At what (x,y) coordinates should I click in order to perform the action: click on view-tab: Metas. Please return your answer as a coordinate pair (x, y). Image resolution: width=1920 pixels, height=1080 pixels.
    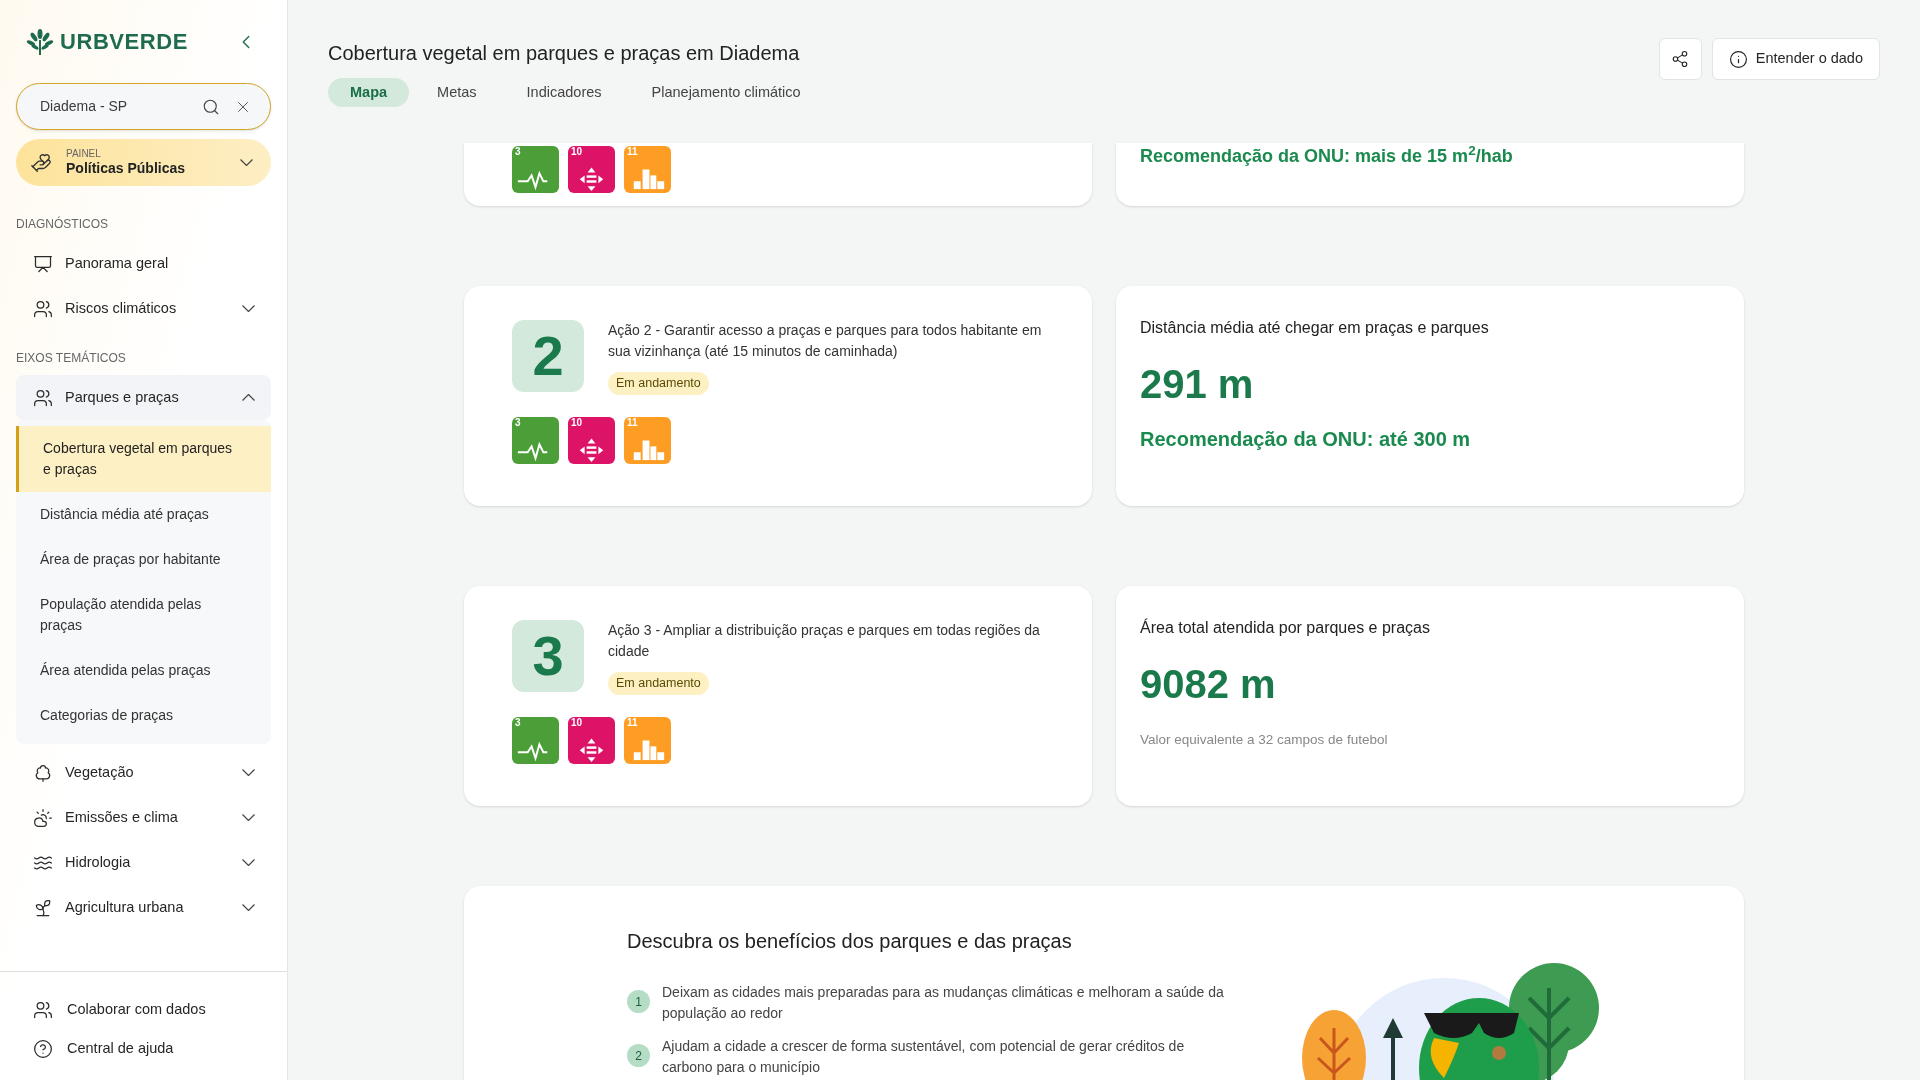
    Looking at the image, I should click on (457, 92).